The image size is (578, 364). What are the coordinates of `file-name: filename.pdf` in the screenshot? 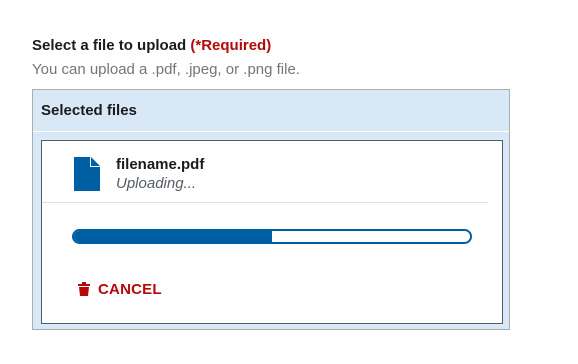 It's located at (160, 164).